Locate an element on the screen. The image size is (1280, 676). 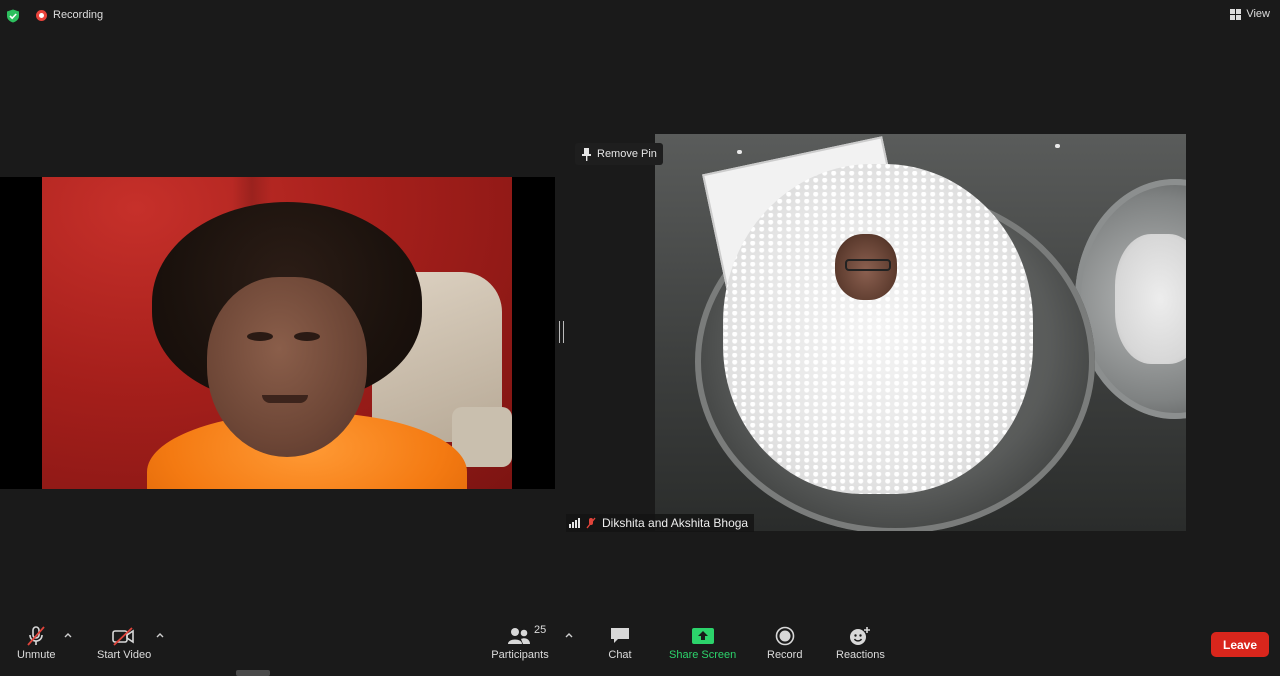
muted-mic-icon is located at coordinates (591, 523).